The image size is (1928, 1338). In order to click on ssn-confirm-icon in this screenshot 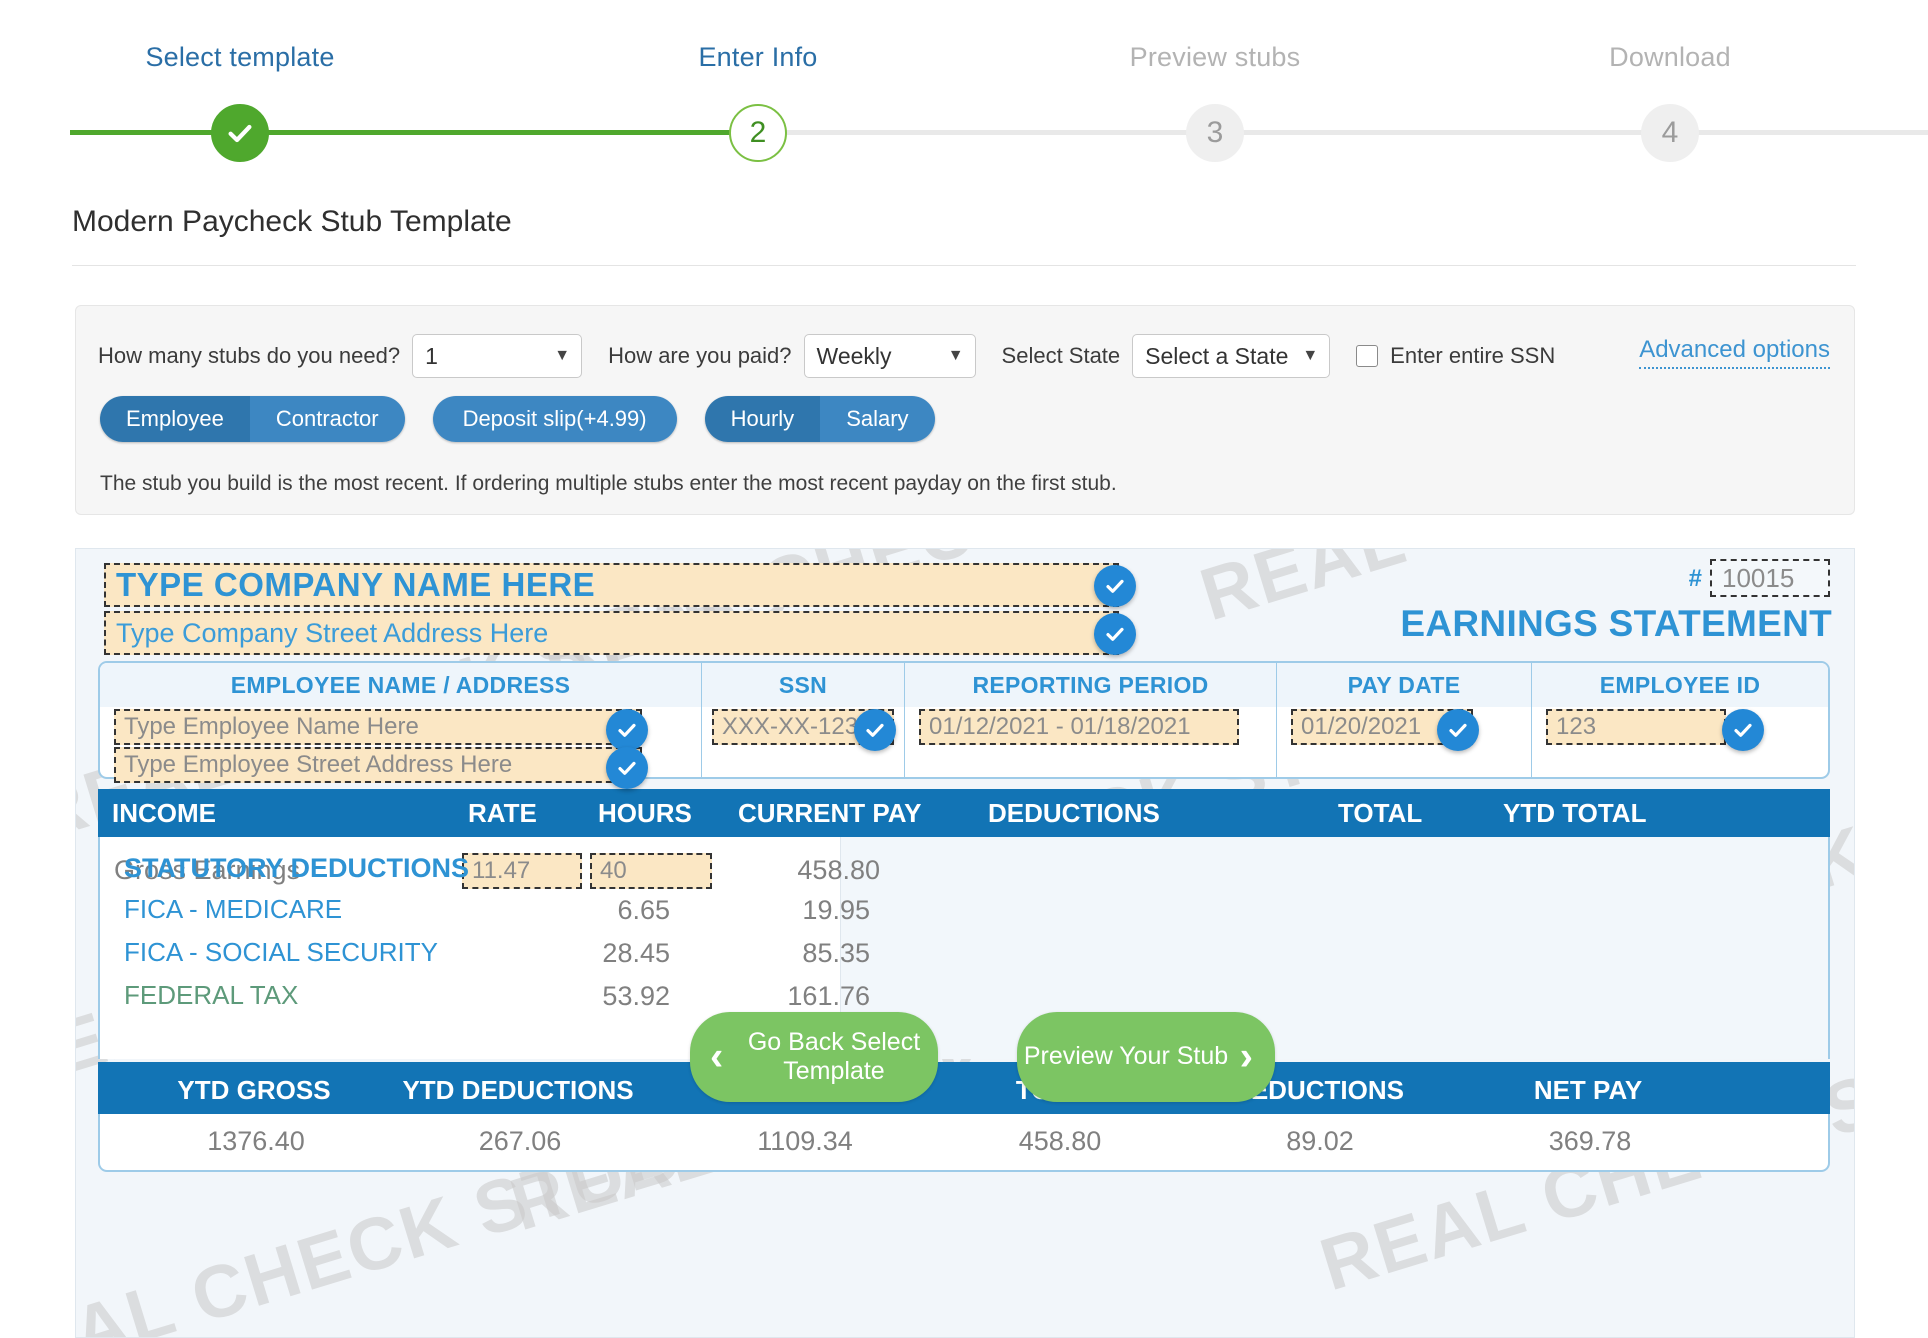, I will do `click(875, 730)`.